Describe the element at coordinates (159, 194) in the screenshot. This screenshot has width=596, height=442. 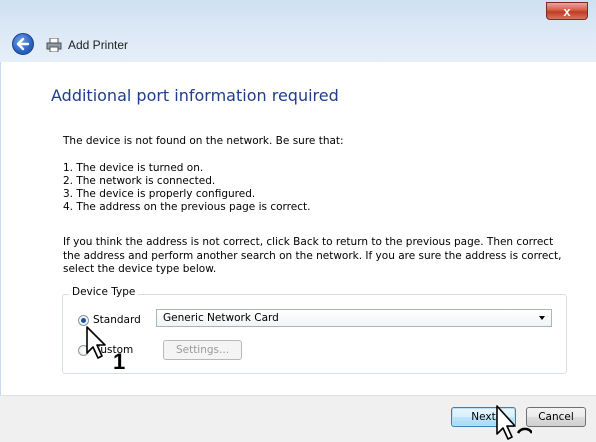
I see `checklist-item: 3. The device is properly configured.` at that location.